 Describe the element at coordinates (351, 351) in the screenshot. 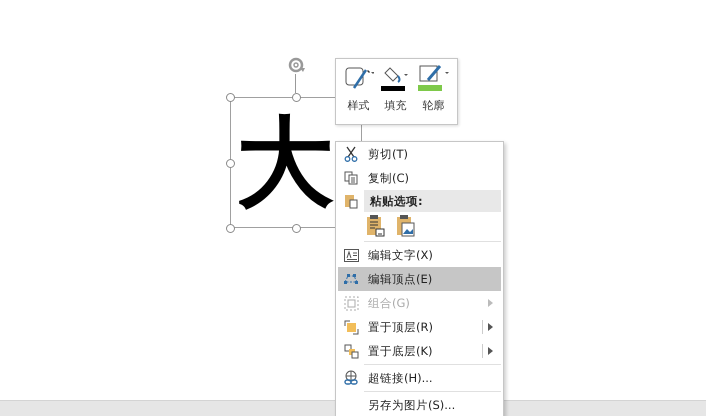

I see `send-back-icon` at that location.